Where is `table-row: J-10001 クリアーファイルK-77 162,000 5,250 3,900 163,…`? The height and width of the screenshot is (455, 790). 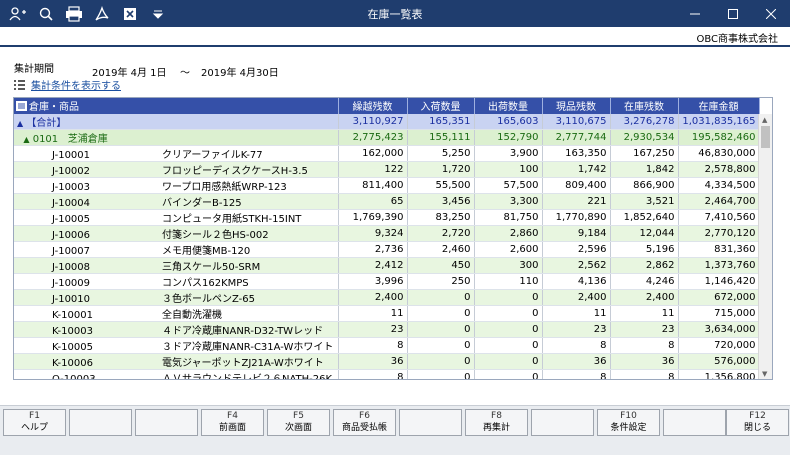 table-row: J-10001 クリアーファイルK-77 162,000 5,250 3,900 163,… is located at coordinates (387, 153).